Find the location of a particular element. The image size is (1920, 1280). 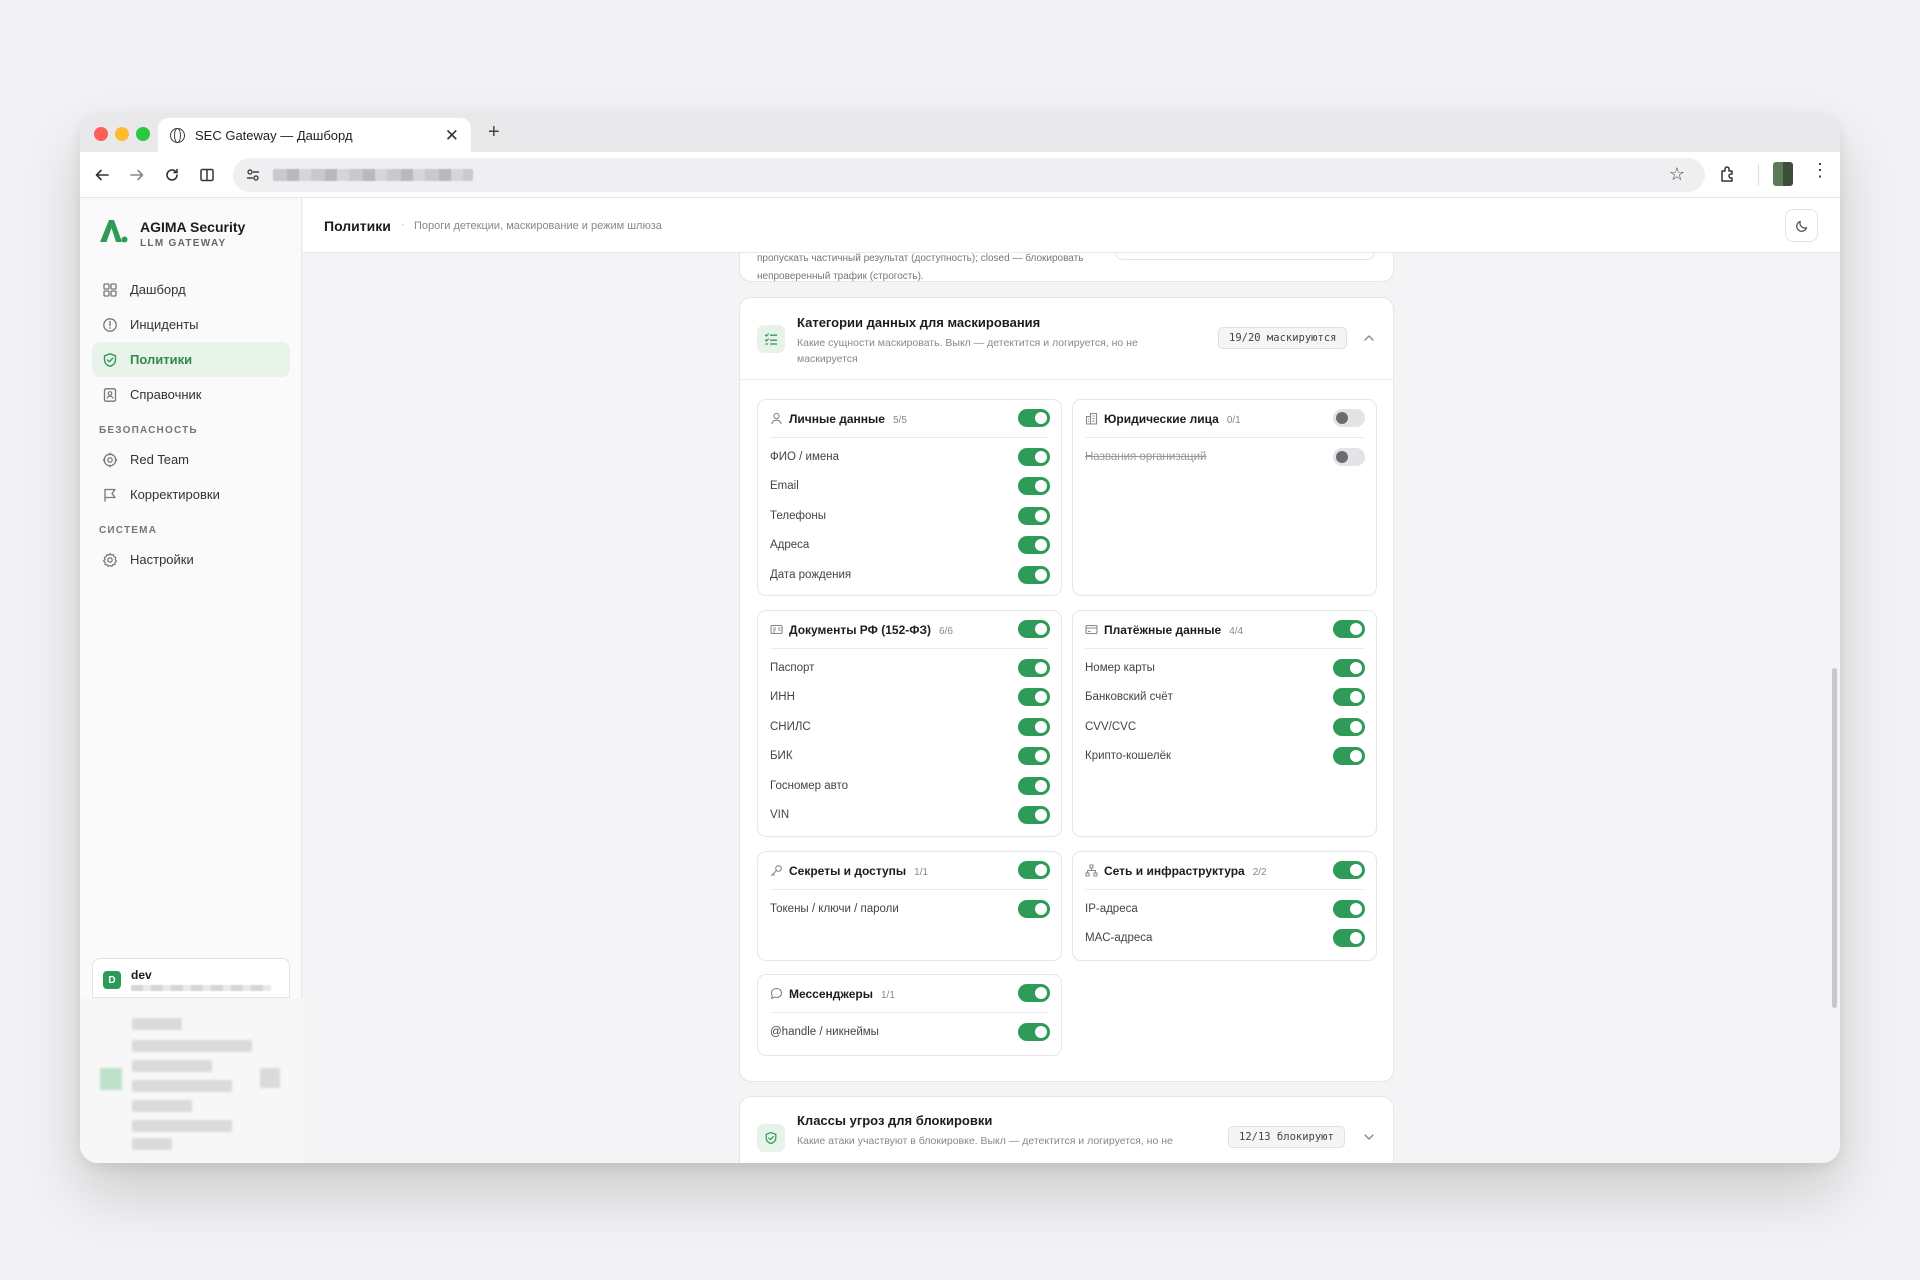

maximize-window-button is located at coordinates (143, 134).